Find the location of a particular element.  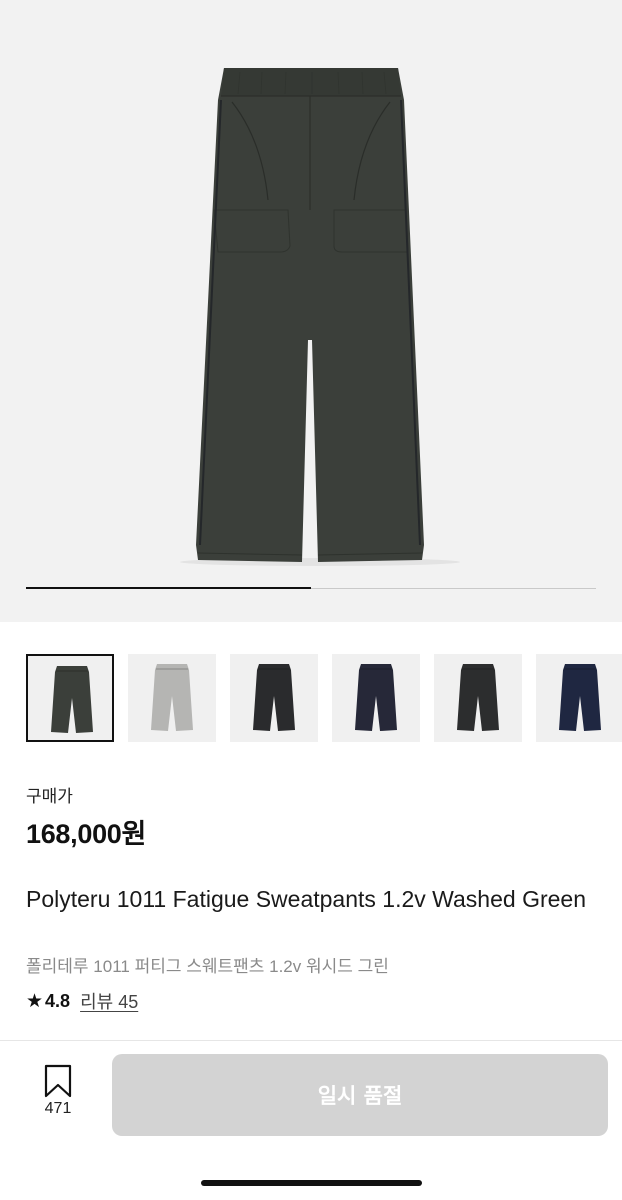

rating-summary: ★ 4.8 리뷰 45 is located at coordinates (82, 1001).